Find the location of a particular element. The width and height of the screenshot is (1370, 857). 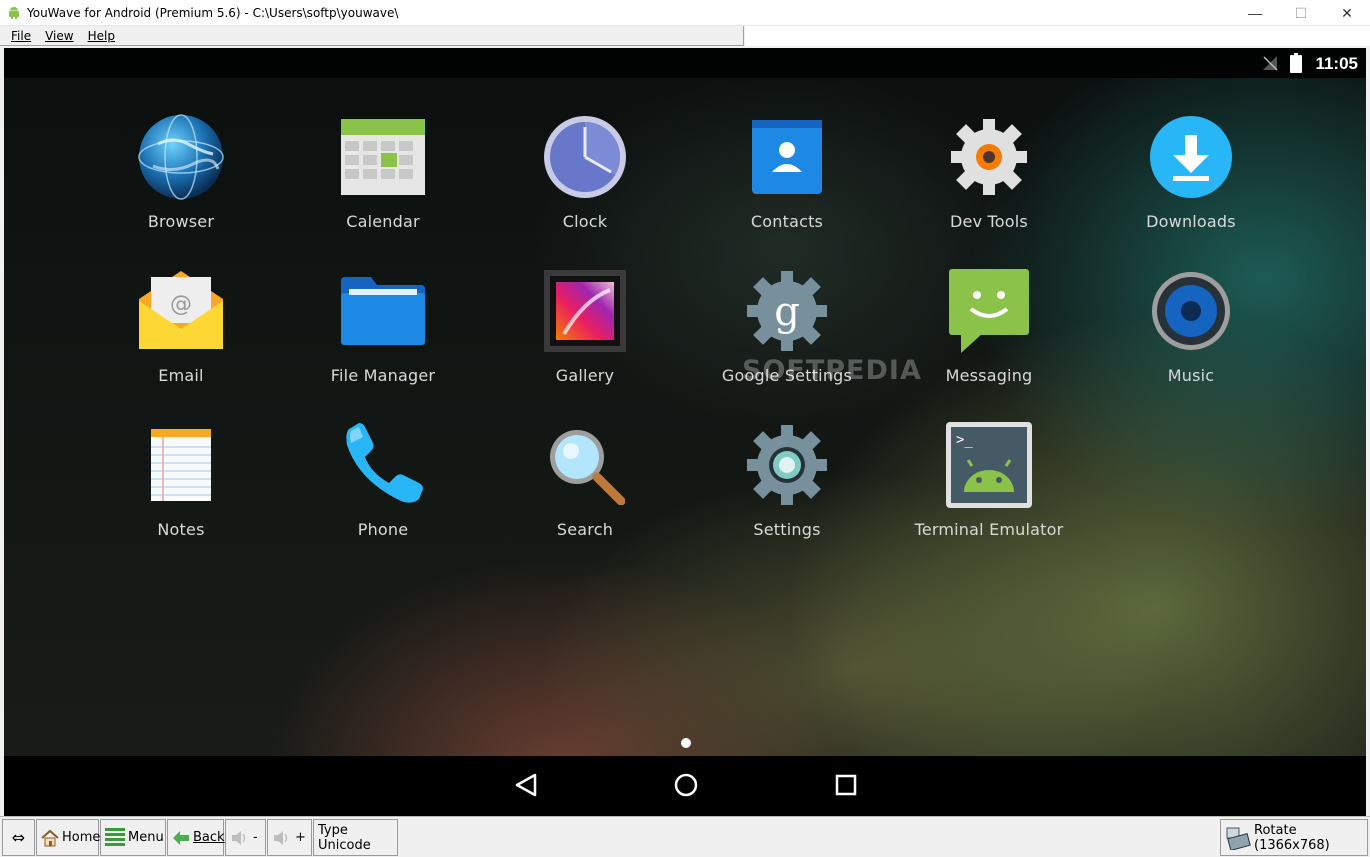

maximize-button: ☐ is located at coordinates (1301, 13).